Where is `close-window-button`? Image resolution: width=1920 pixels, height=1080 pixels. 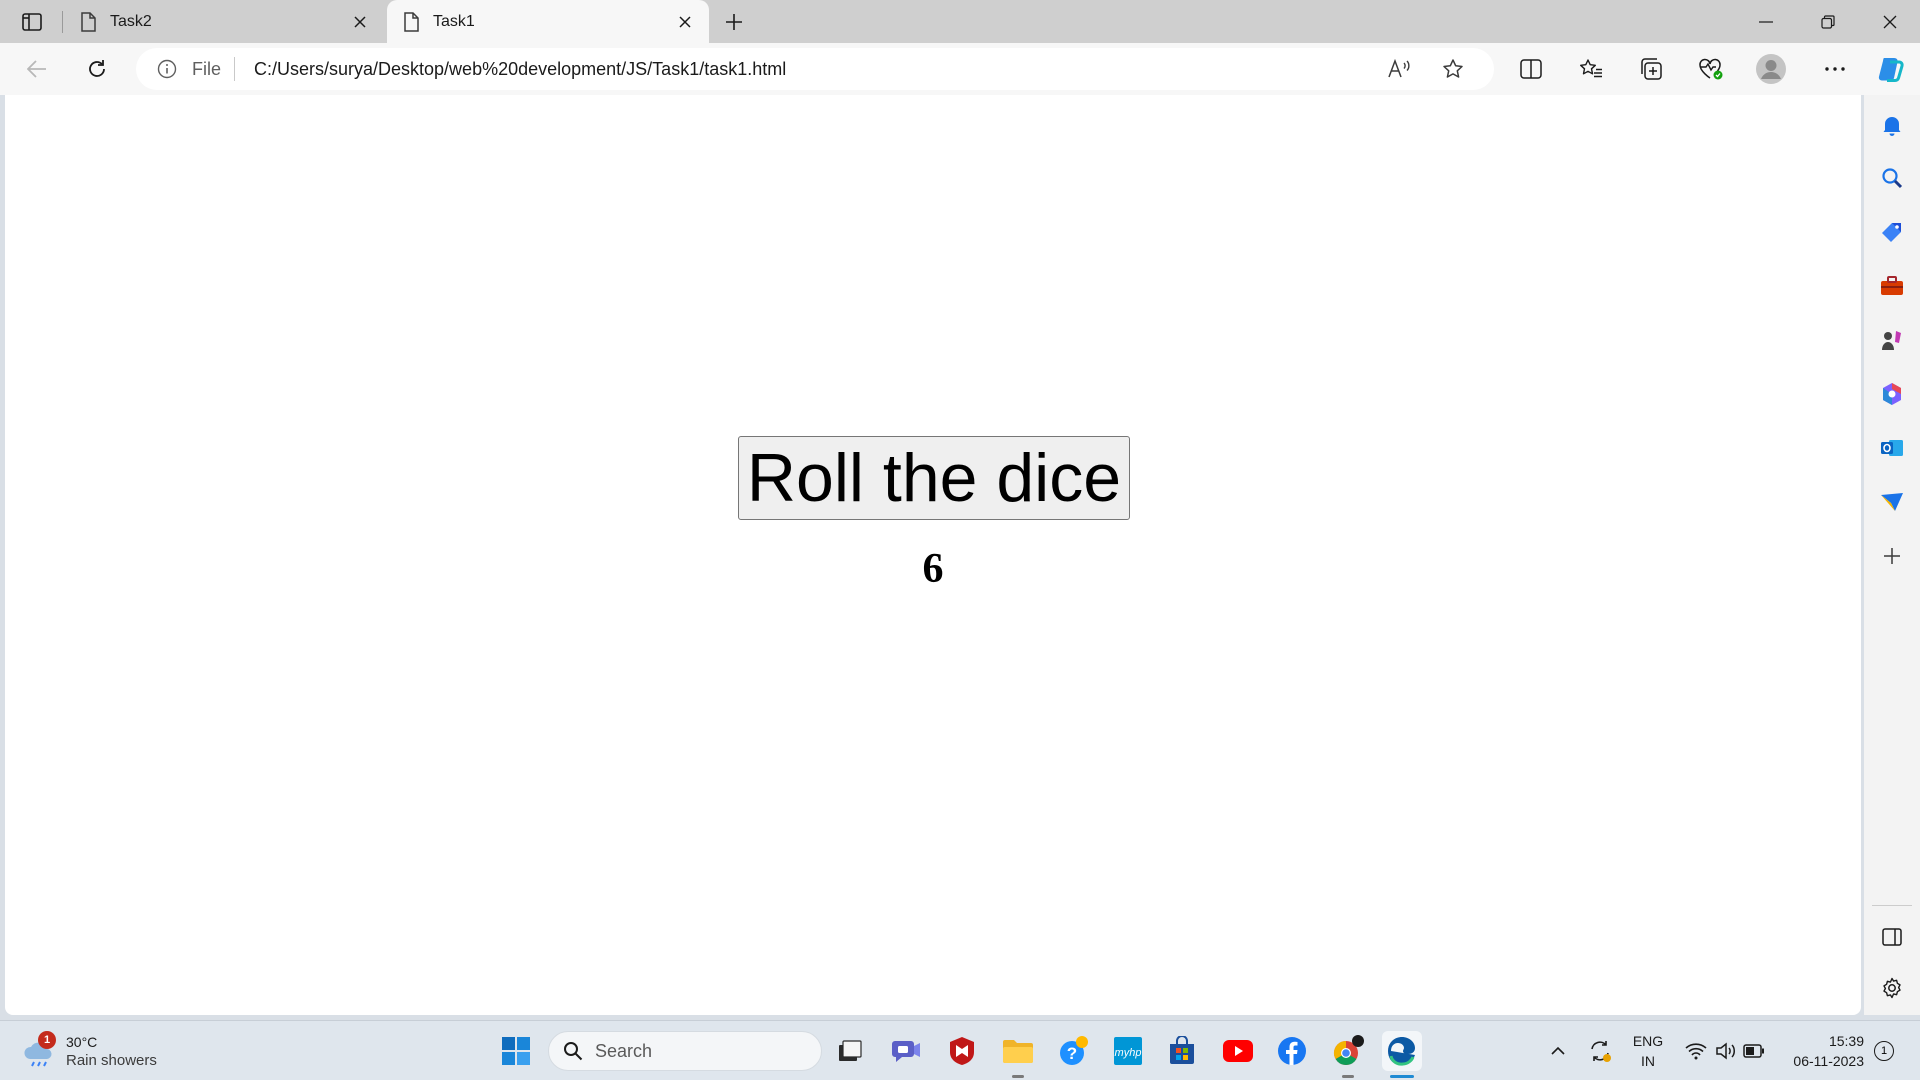
close-window-button is located at coordinates (1889, 21).